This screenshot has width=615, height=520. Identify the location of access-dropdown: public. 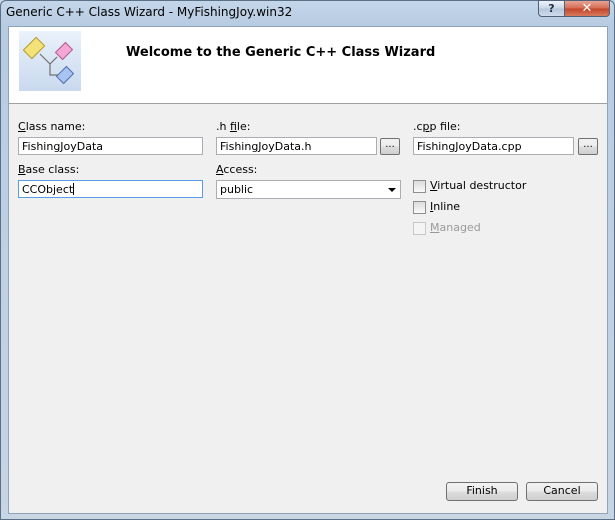
(308, 189).